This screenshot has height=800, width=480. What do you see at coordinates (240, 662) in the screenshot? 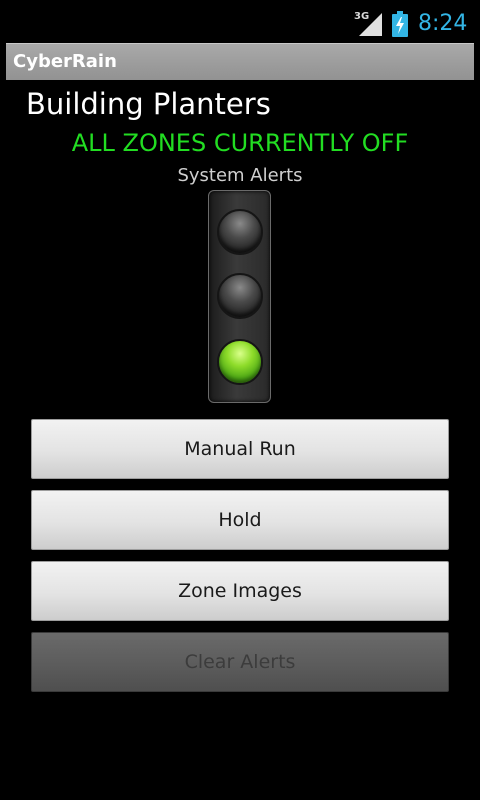
I see `clear-alerts-button: Clear Alerts` at bounding box center [240, 662].